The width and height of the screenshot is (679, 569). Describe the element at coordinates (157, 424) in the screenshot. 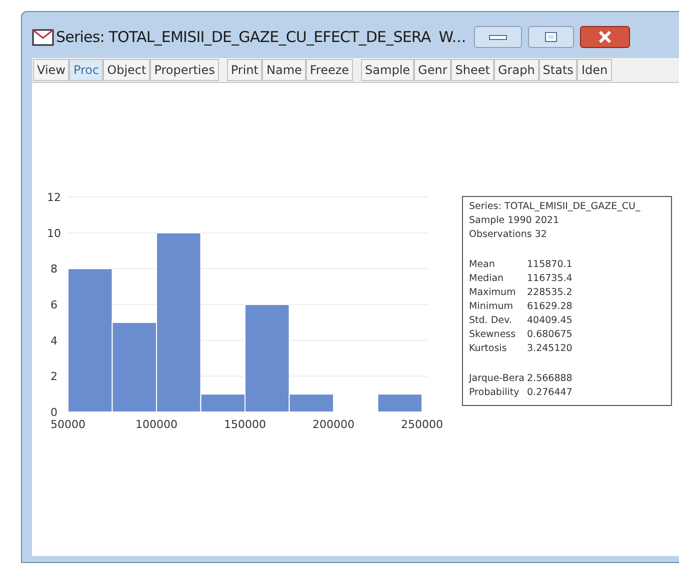

I see `x-tick-label: 100000` at that location.